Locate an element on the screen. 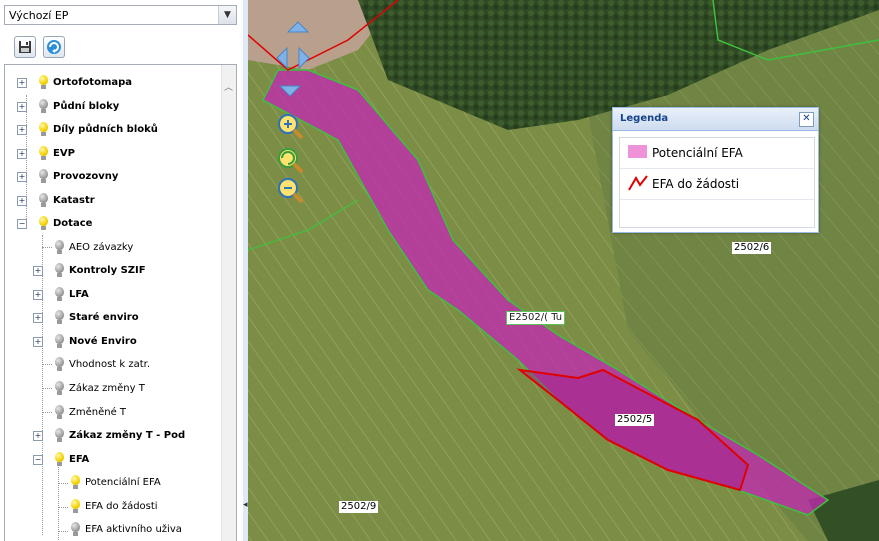 The width and height of the screenshot is (879, 541). block-label: E2502/( Tu is located at coordinates (536, 318).